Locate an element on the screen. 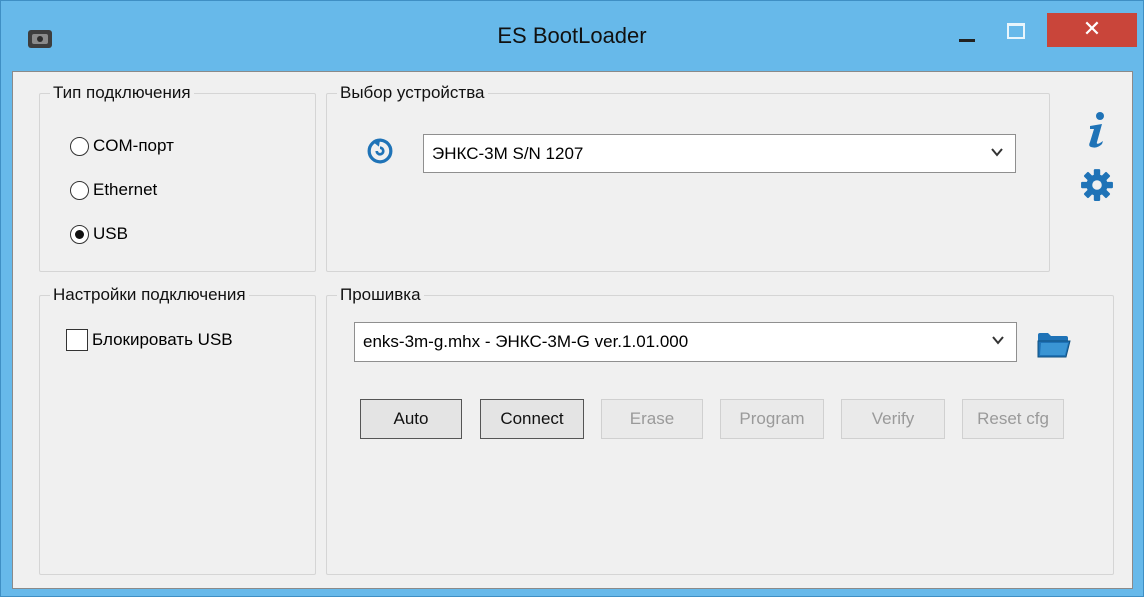  close-icon: ✕ is located at coordinates (1092, 28).